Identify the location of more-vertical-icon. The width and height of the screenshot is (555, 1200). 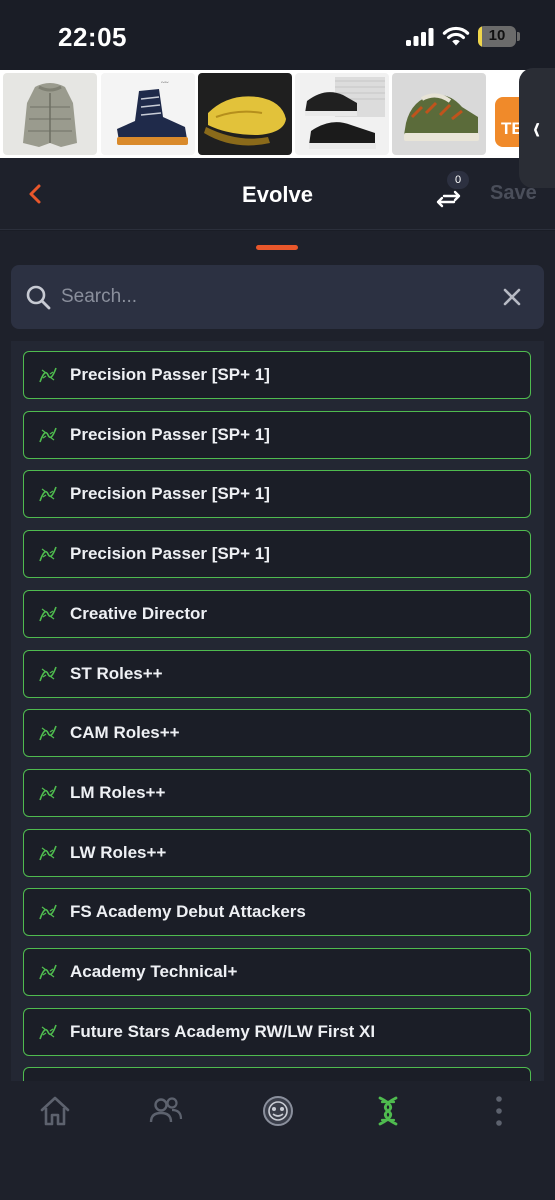
(499, 1111).